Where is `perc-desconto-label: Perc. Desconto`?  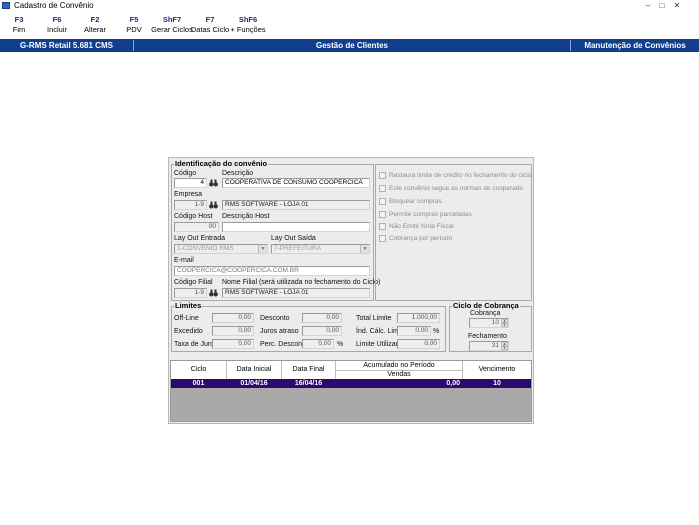 perc-desconto-label: Perc. Desconto is located at coordinates (284, 344).